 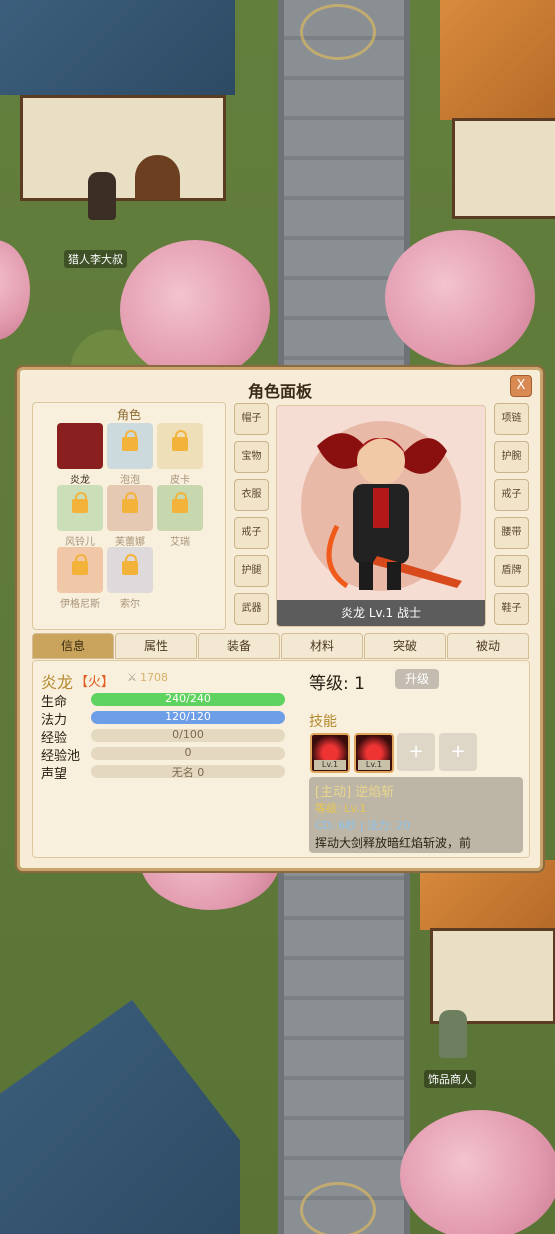 I want to click on hero-card: 泡泡, so click(x=130, y=454).